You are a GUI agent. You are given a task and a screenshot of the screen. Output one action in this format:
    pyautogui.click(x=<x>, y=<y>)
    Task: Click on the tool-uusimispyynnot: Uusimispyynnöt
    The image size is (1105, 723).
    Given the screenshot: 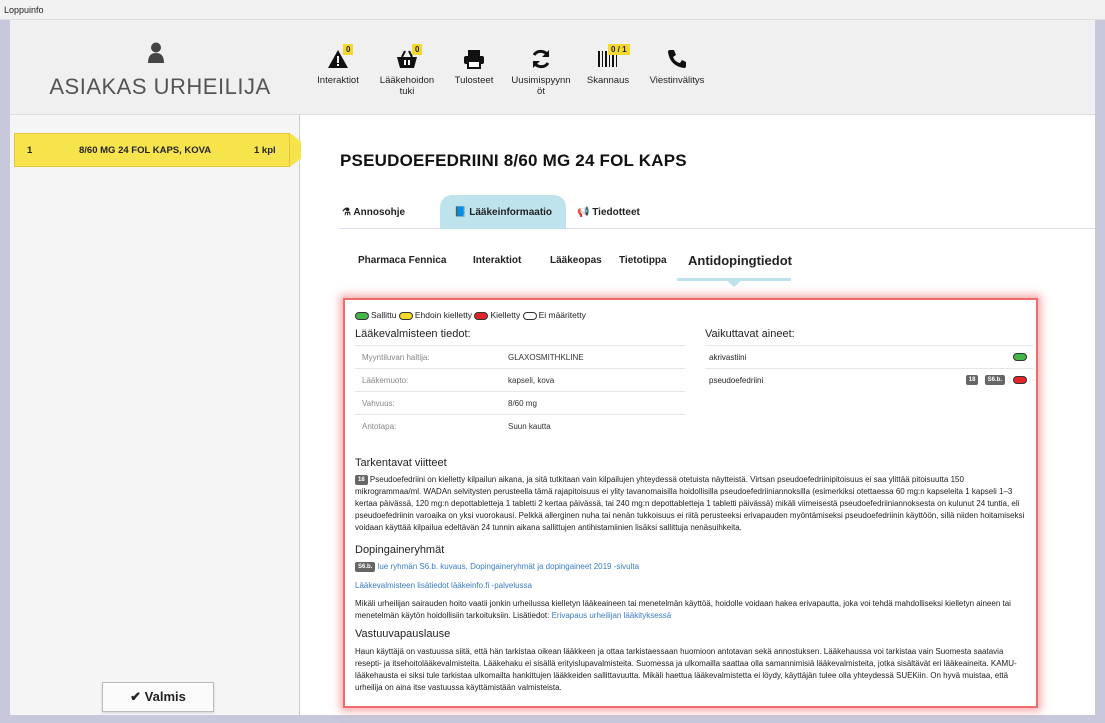 What is the action you would take?
    pyautogui.click(x=541, y=72)
    